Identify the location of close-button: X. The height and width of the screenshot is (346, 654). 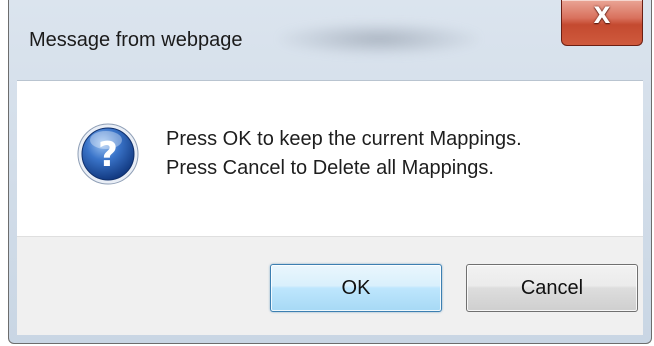
(602, 23).